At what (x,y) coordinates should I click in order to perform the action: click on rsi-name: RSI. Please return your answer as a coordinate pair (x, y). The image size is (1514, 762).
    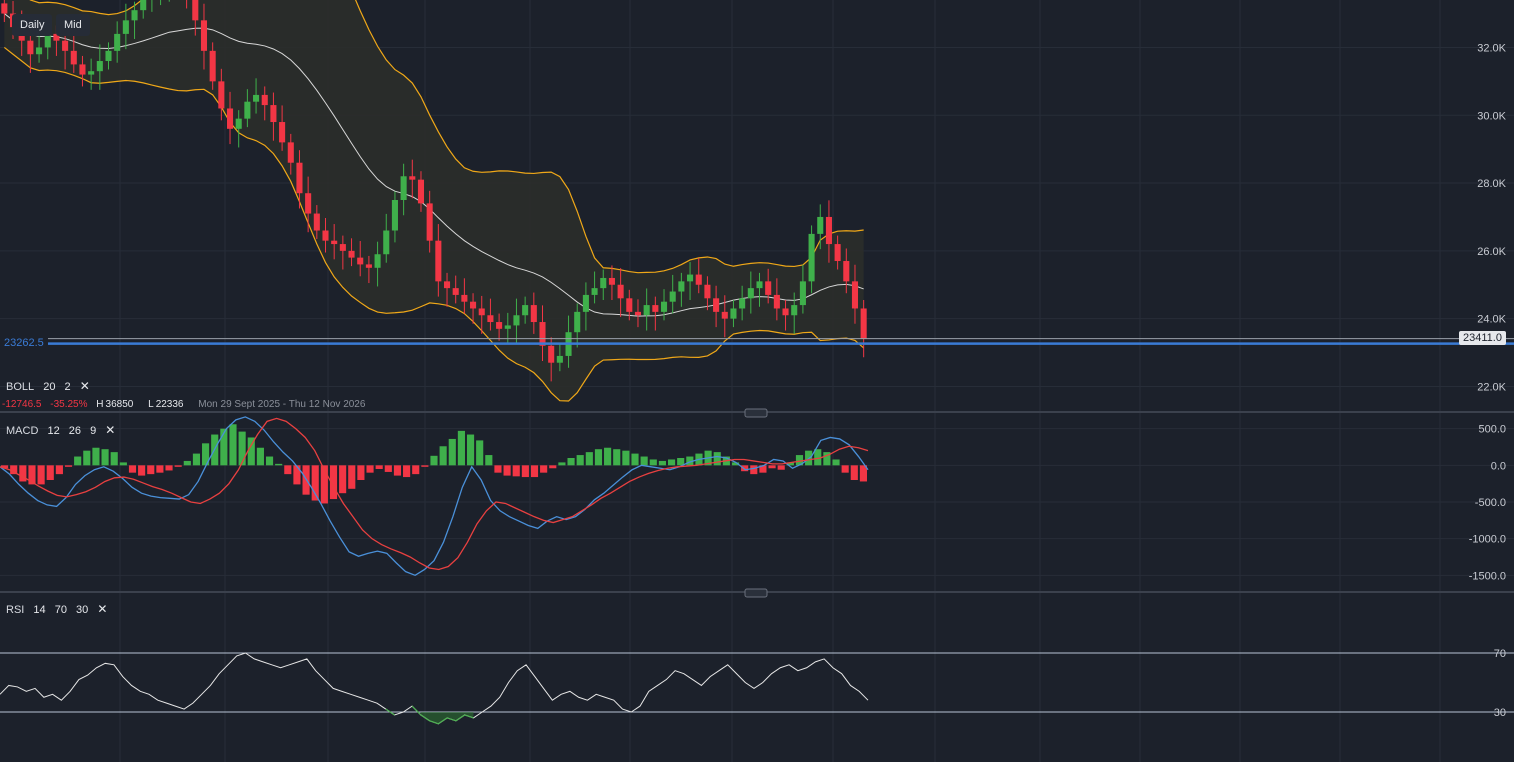
    Looking at the image, I should click on (15, 610).